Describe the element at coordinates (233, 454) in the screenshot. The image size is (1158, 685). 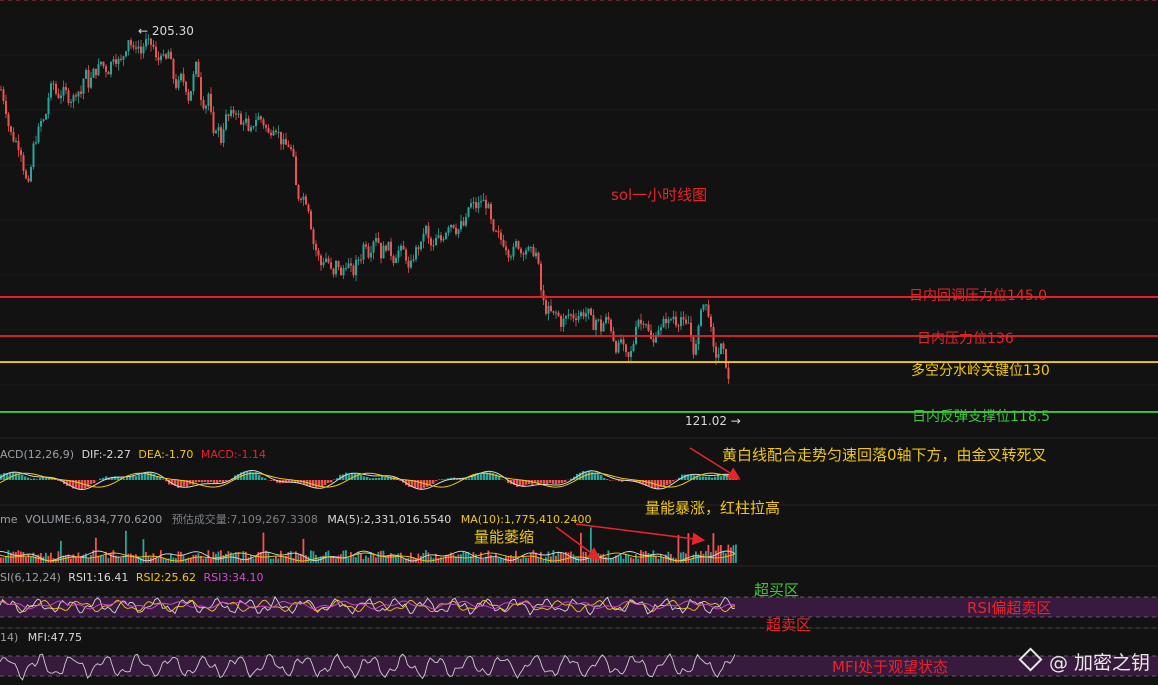
I see `macd-value: MACD:-1.14` at that location.